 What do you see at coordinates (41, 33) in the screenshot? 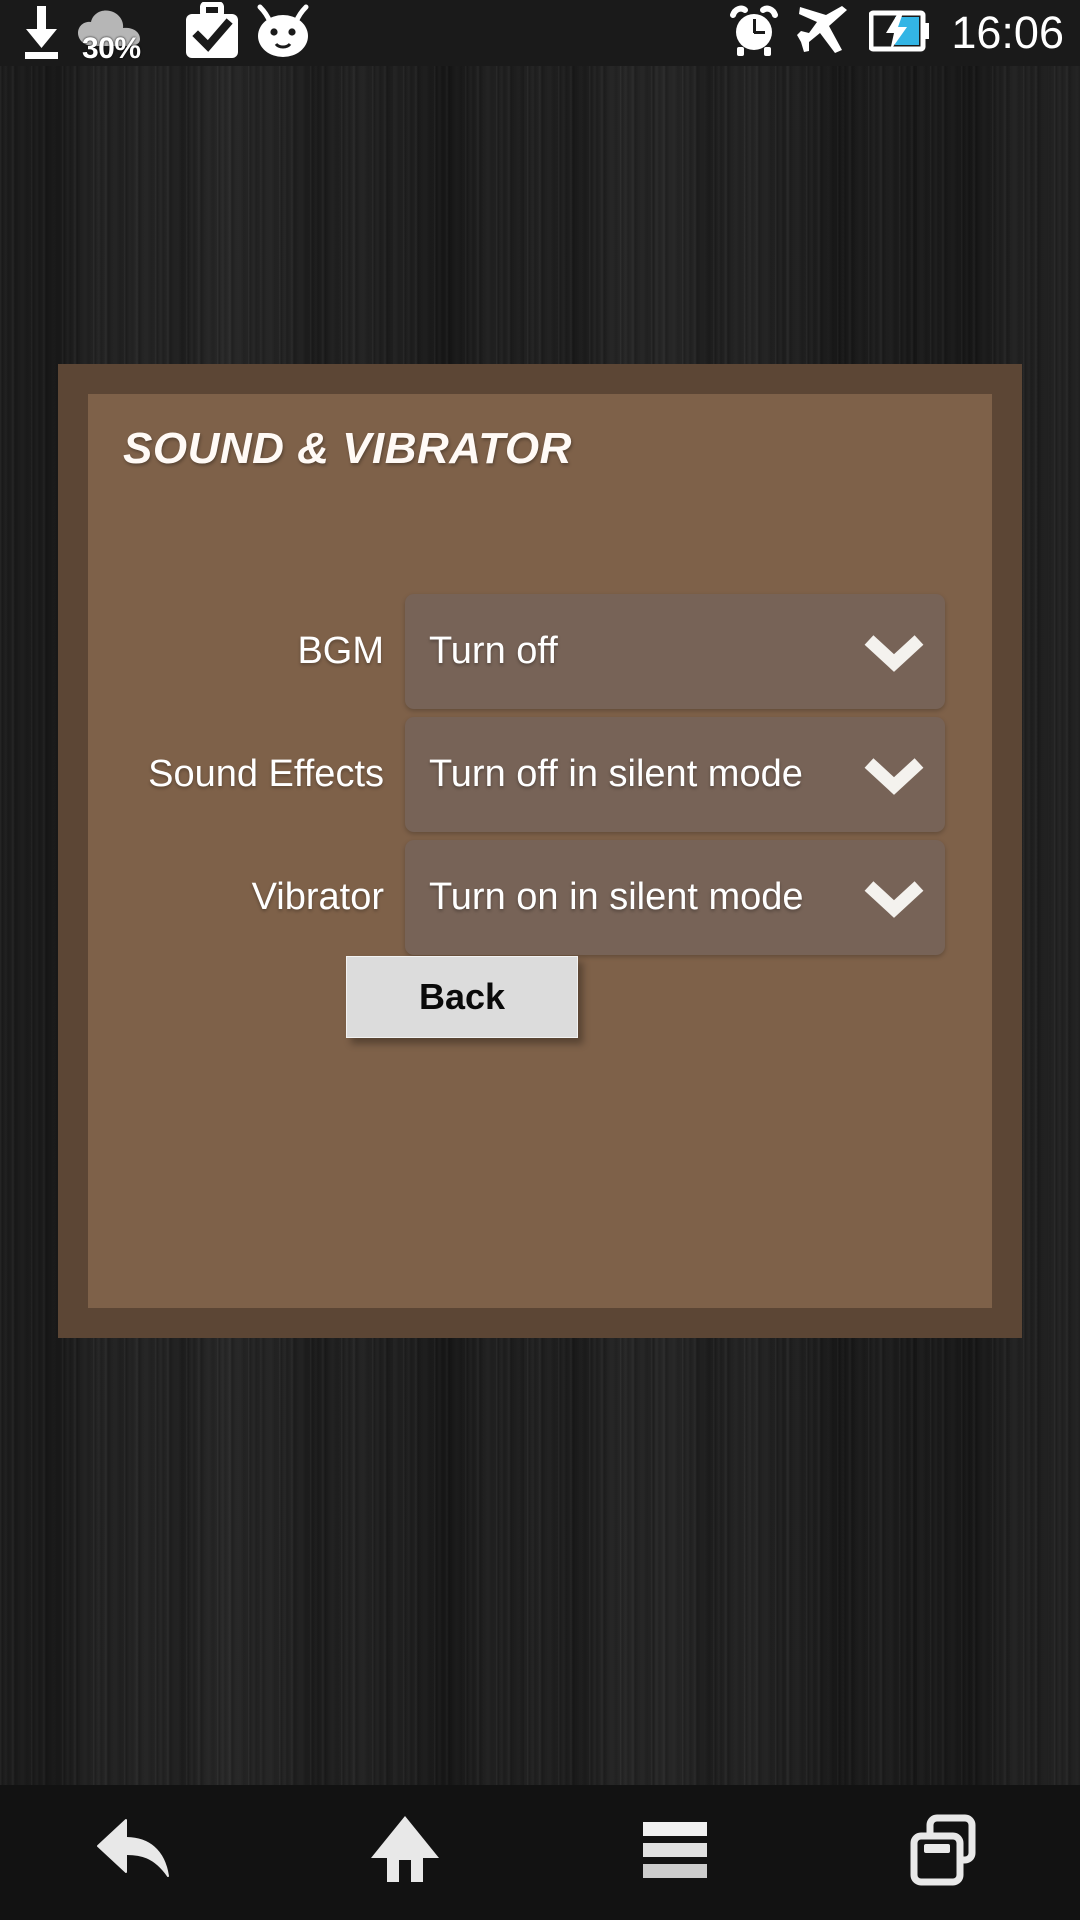
I see `download-icon` at bounding box center [41, 33].